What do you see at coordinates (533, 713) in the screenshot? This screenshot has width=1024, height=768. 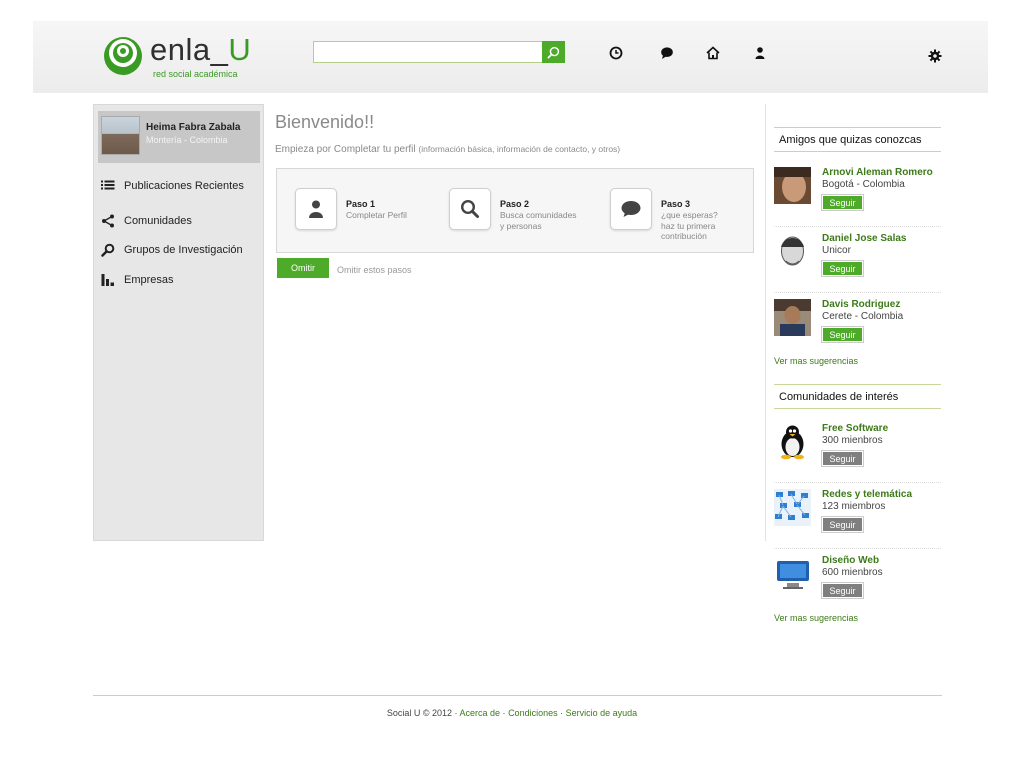 I see `footer-link-terms: Condiciones` at bounding box center [533, 713].